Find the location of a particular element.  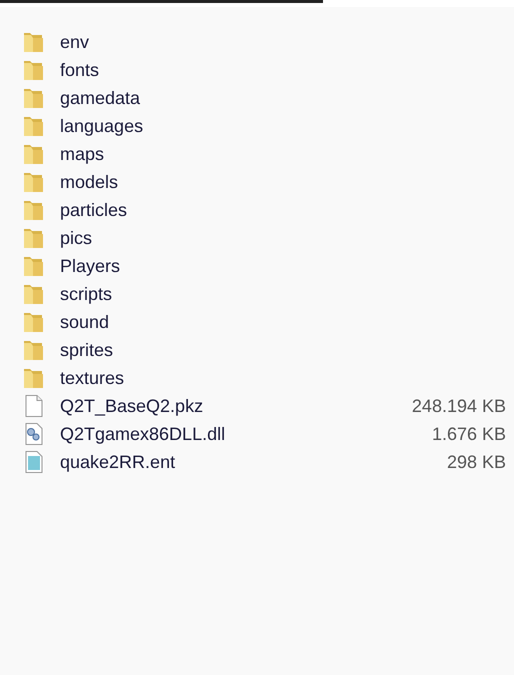

file-size: 248.194 KB is located at coordinates (459, 406).